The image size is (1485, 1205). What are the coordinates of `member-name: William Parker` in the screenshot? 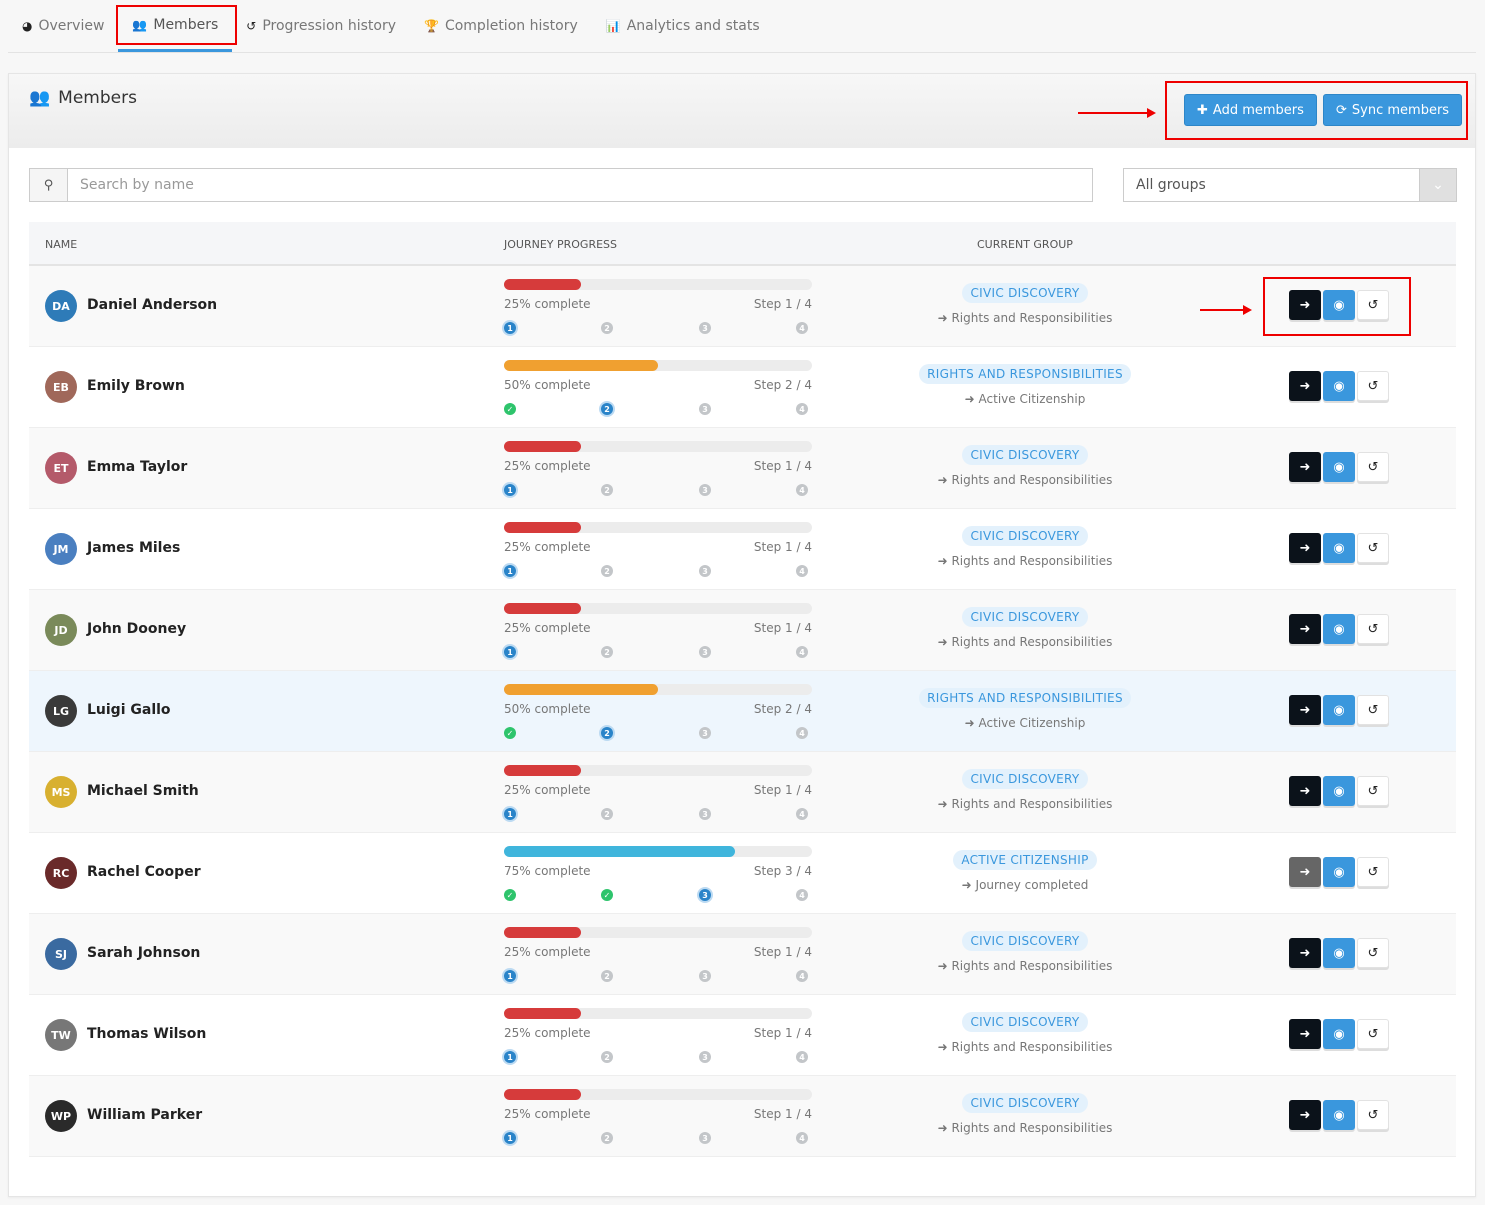 It's located at (144, 1115).